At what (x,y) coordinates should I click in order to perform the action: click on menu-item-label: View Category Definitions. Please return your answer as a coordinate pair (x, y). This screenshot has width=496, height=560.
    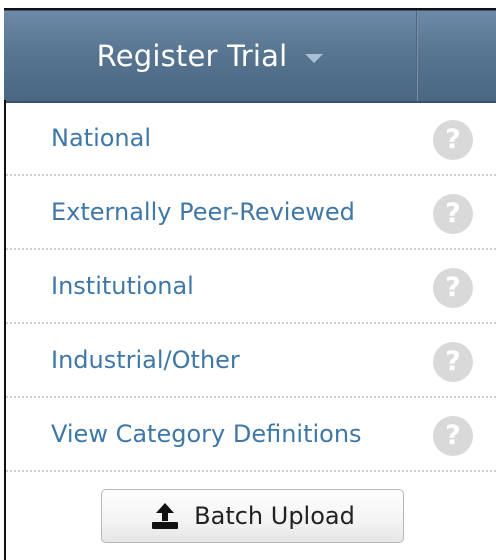
    Looking at the image, I should click on (206, 434).